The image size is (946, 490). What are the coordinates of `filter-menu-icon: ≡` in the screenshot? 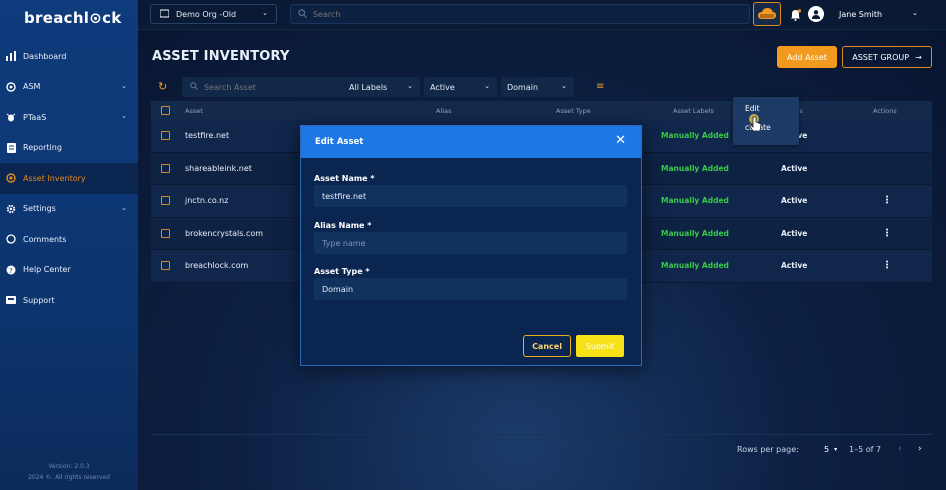 It's located at (600, 86).